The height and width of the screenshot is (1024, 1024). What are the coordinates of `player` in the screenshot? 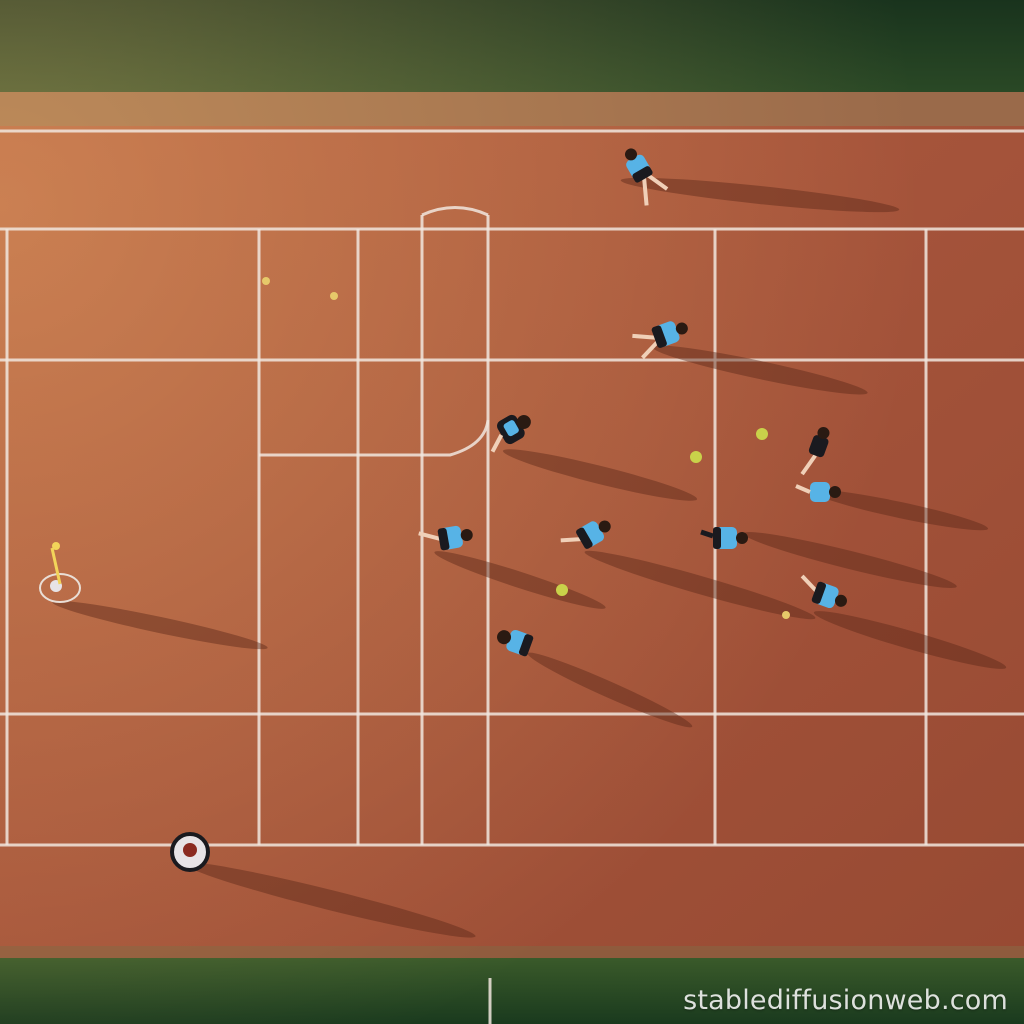 It's located at (190, 852).